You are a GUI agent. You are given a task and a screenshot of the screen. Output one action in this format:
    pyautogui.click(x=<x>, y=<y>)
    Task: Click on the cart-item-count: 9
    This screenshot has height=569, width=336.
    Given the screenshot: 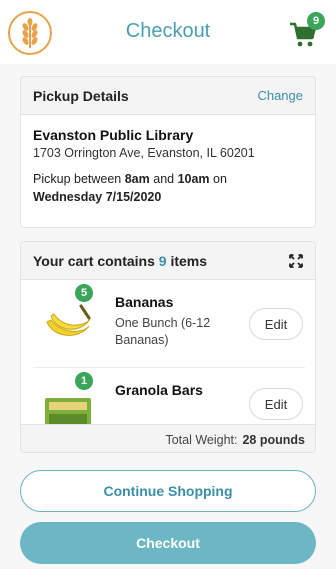 What is the action you would take?
    pyautogui.click(x=162, y=260)
    